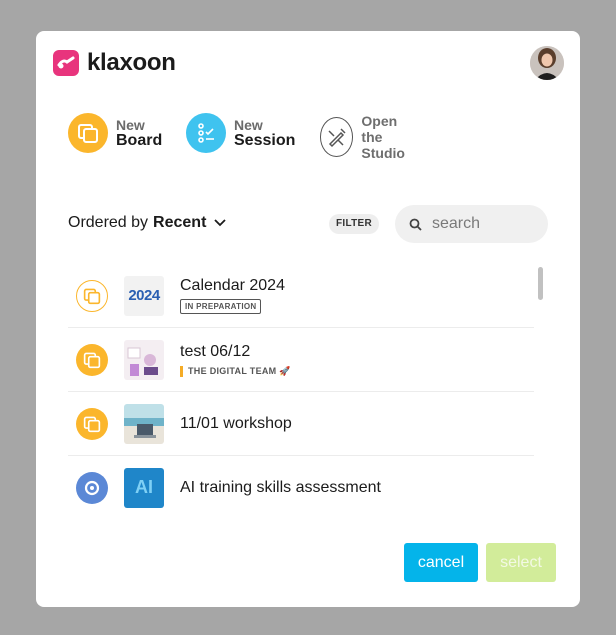  What do you see at coordinates (547, 63) in the screenshot?
I see `user-avatar` at bounding box center [547, 63].